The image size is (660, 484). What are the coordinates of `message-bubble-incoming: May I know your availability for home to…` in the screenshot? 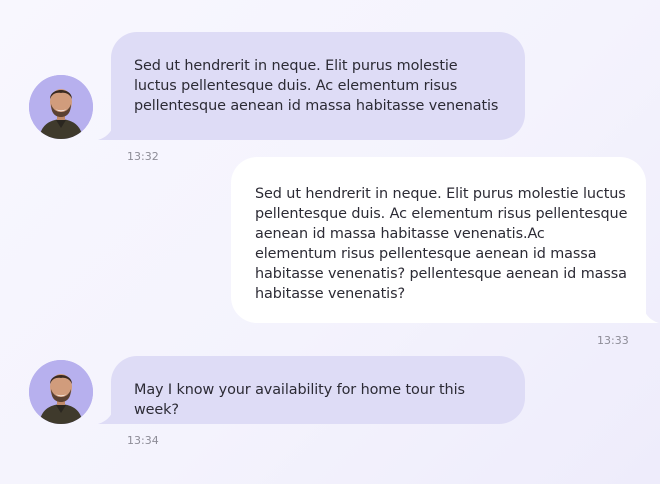 It's located at (311, 390).